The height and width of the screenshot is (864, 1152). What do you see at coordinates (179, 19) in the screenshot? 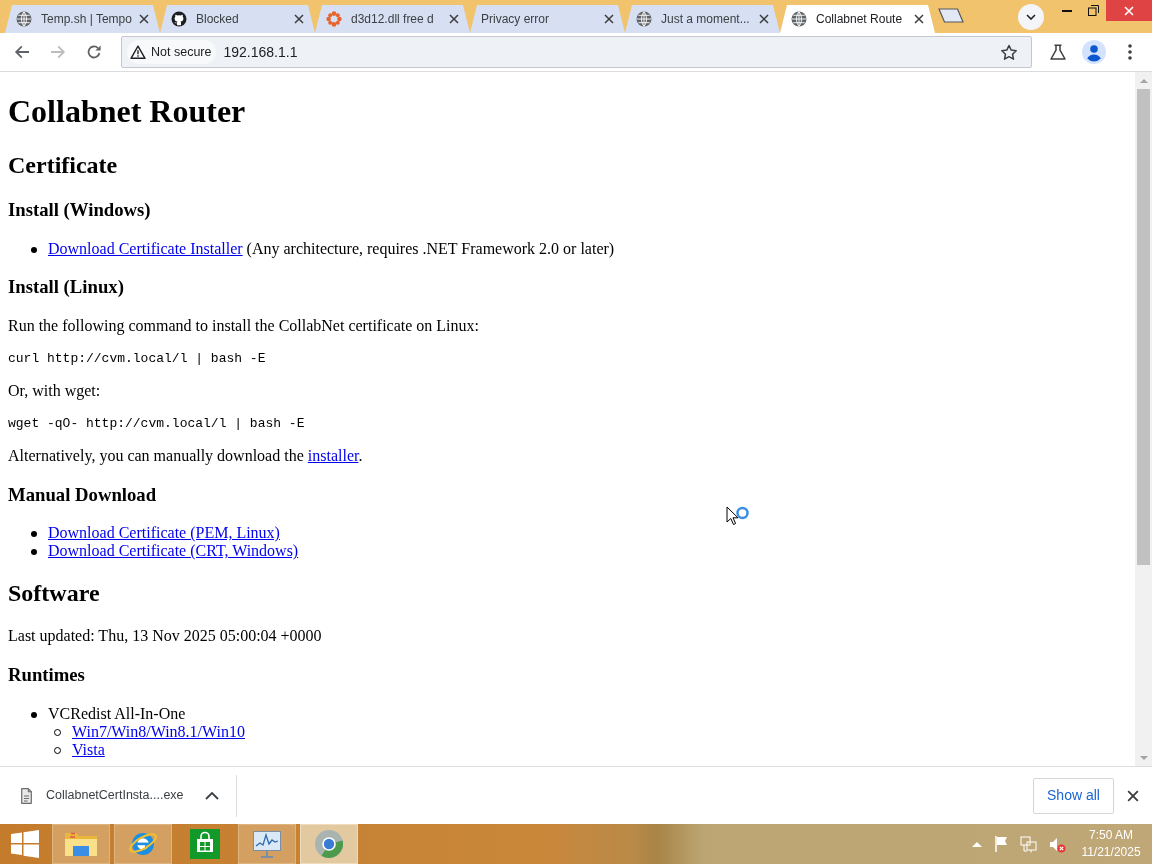
I see `cat-silhouette-icon` at bounding box center [179, 19].